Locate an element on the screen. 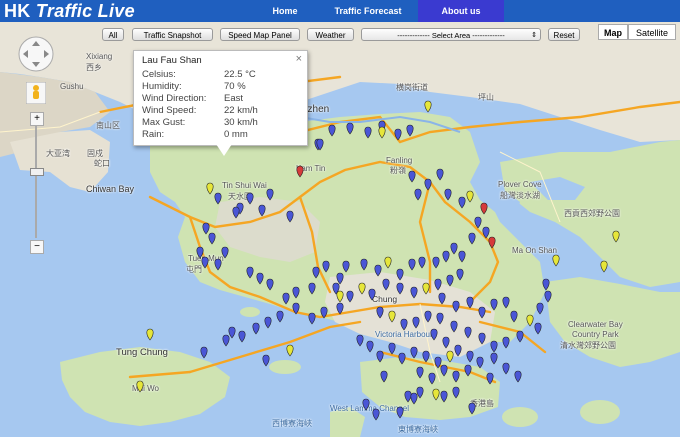  zoom-out-button: − is located at coordinates (37, 247).